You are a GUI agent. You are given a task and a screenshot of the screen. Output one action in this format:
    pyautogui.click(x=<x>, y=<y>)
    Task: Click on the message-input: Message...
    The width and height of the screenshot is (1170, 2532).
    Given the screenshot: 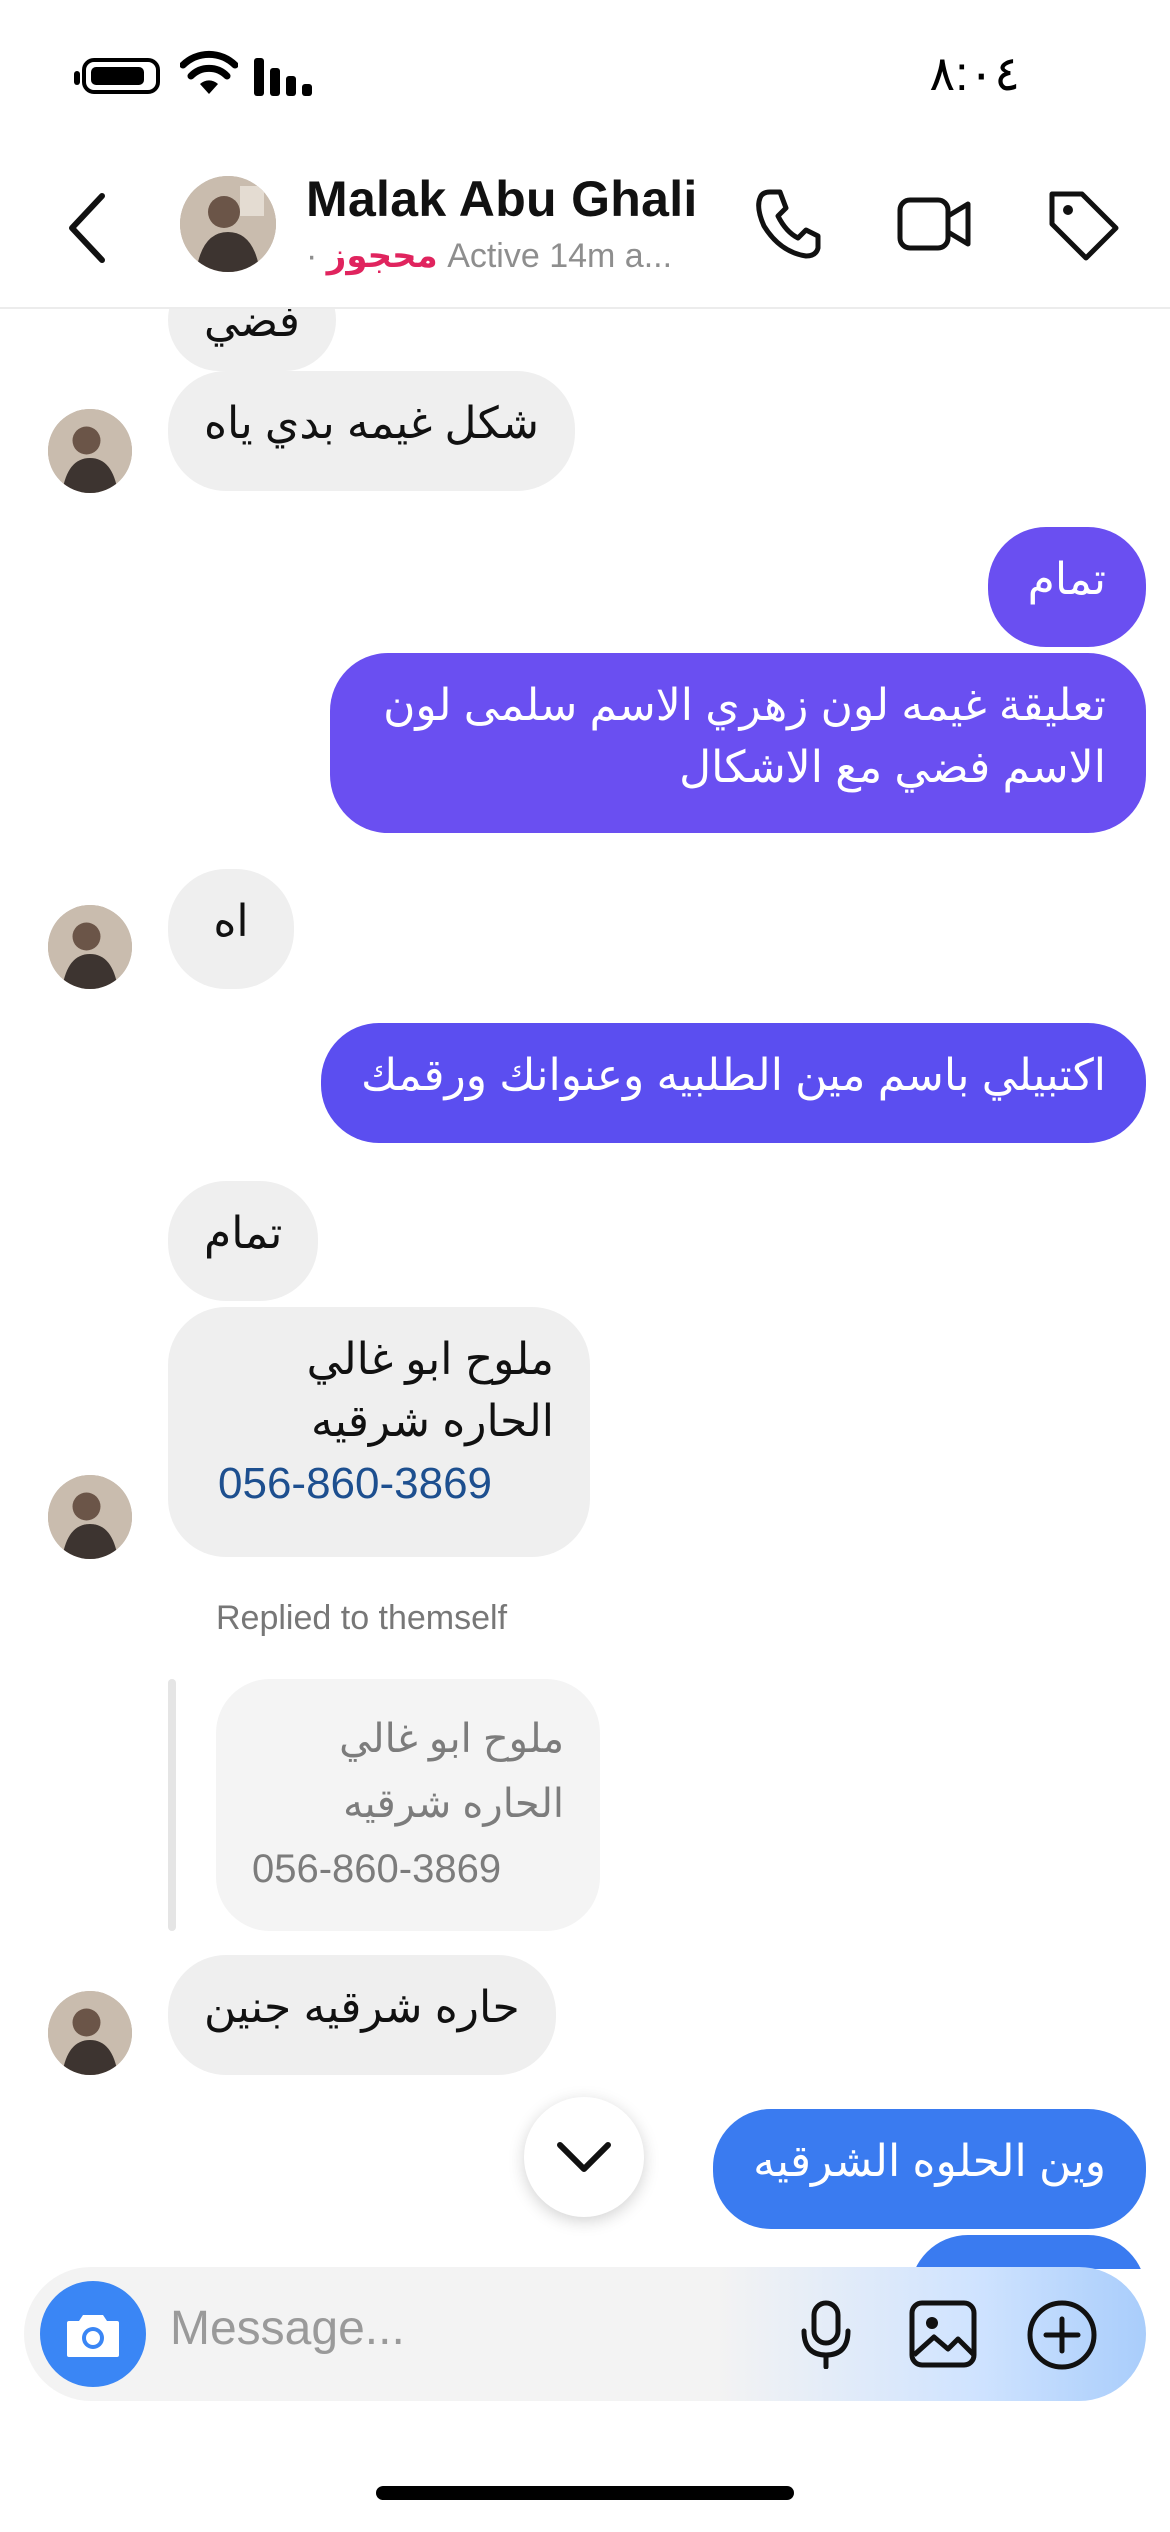 What is the action you would take?
    pyautogui.click(x=287, y=2328)
    